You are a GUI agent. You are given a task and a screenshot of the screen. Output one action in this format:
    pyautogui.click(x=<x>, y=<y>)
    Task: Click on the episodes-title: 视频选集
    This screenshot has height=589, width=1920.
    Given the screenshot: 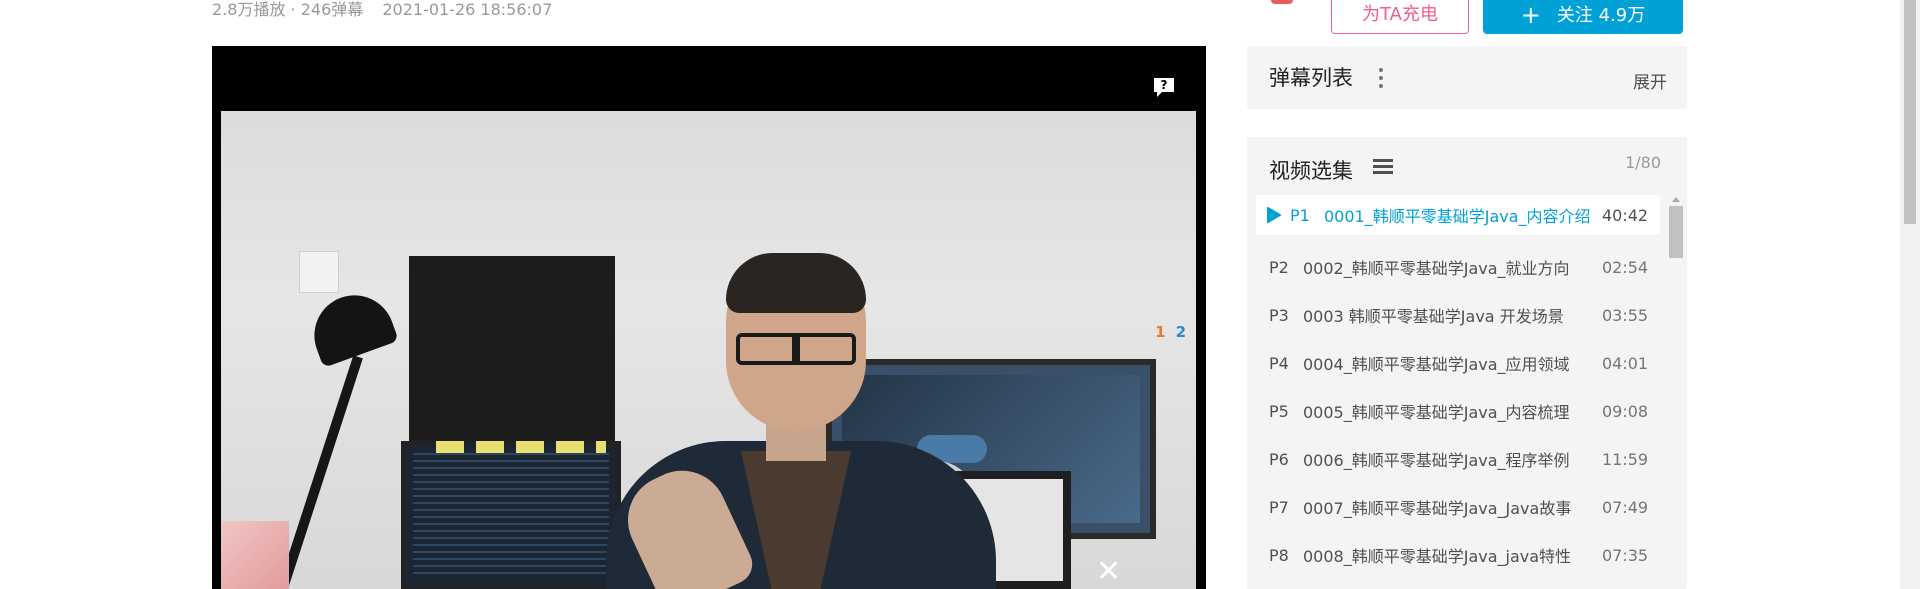 What is the action you would take?
    pyautogui.click(x=1311, y=171)
    